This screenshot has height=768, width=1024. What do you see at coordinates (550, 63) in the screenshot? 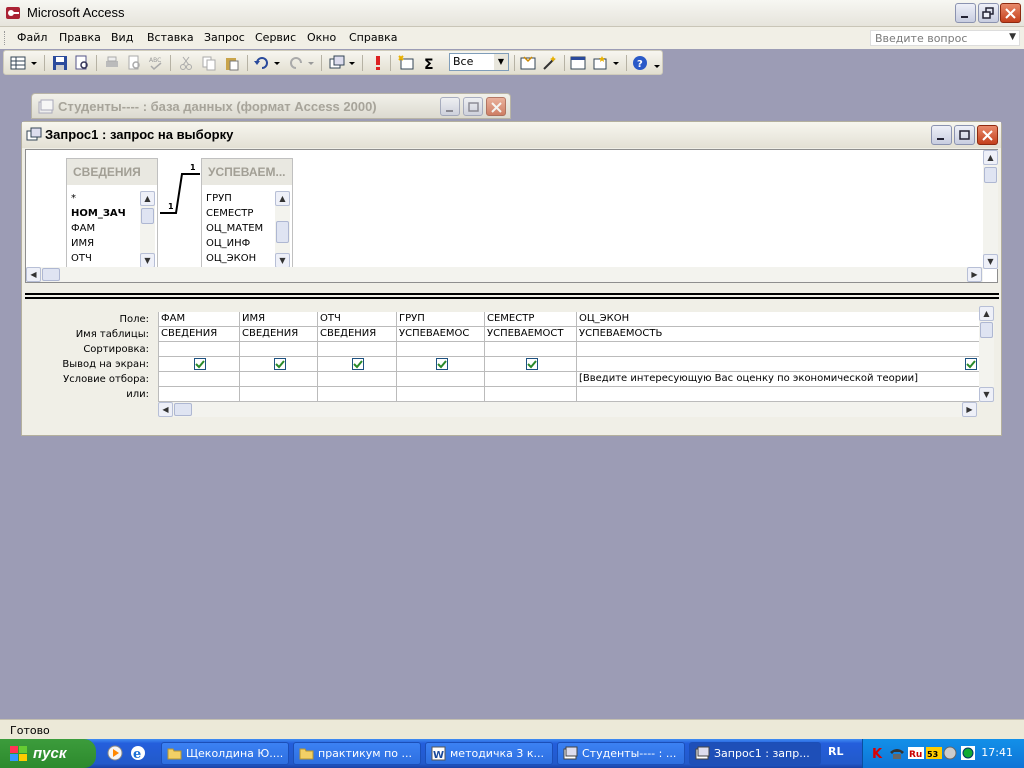
I see `build-wand-icon` at bounding box center [550, 63].